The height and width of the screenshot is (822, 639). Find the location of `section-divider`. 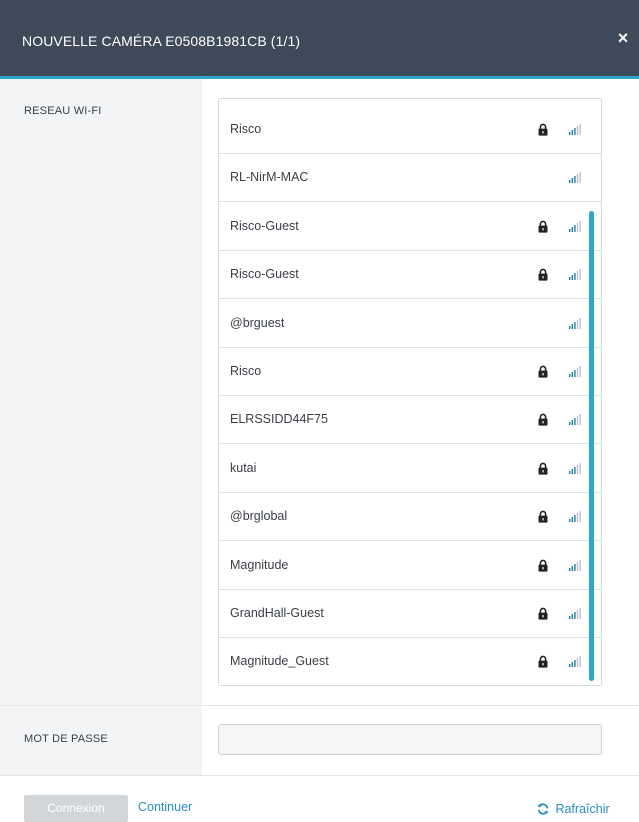

section-divider is located at coordinates (319, 705).